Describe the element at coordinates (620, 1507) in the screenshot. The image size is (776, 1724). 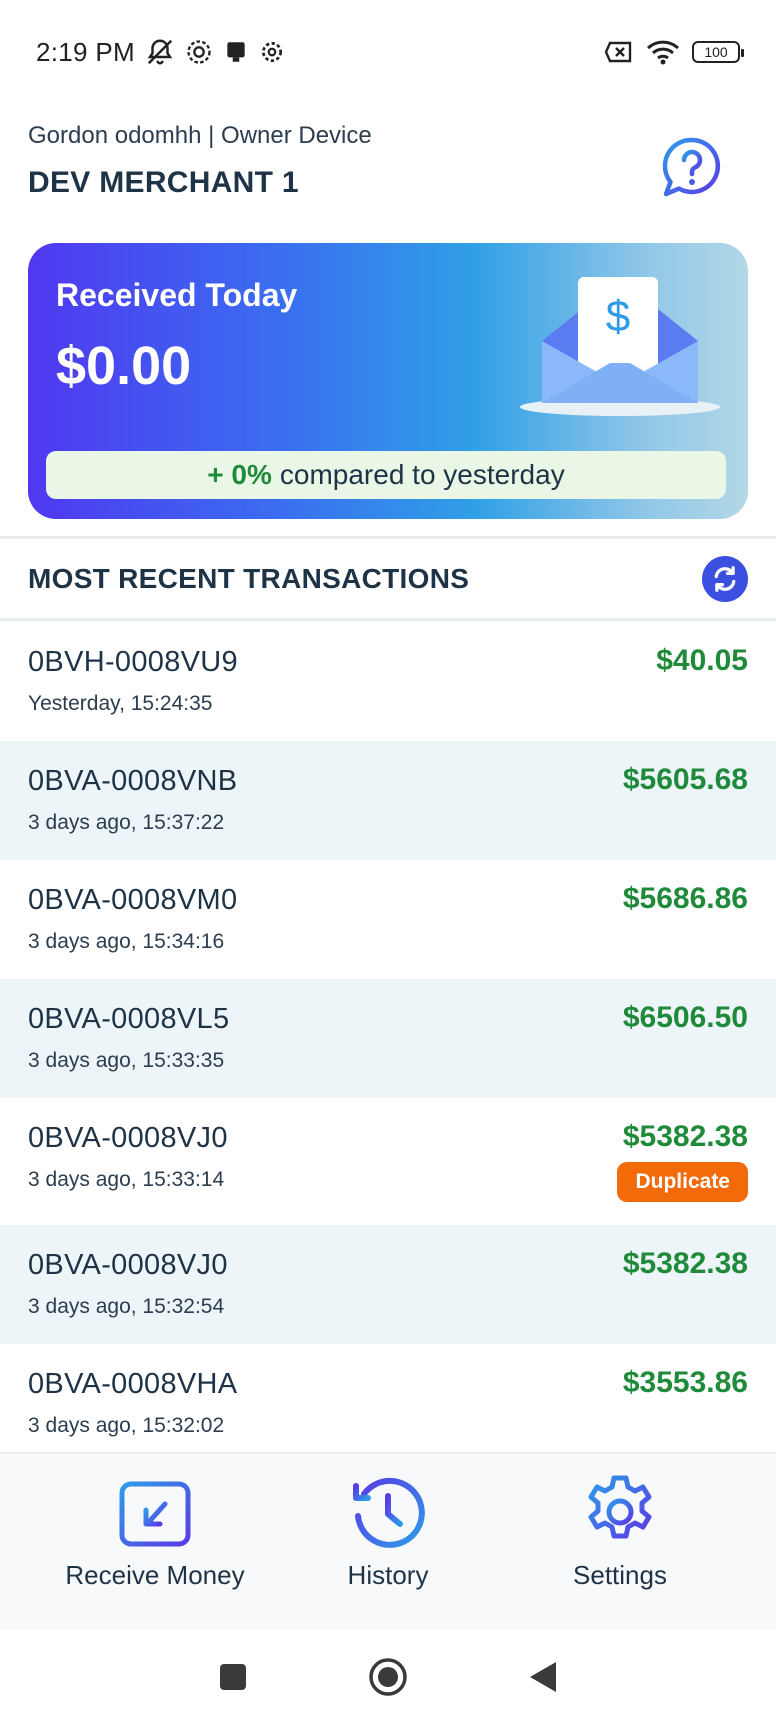
I see `settings-icon` at that location.